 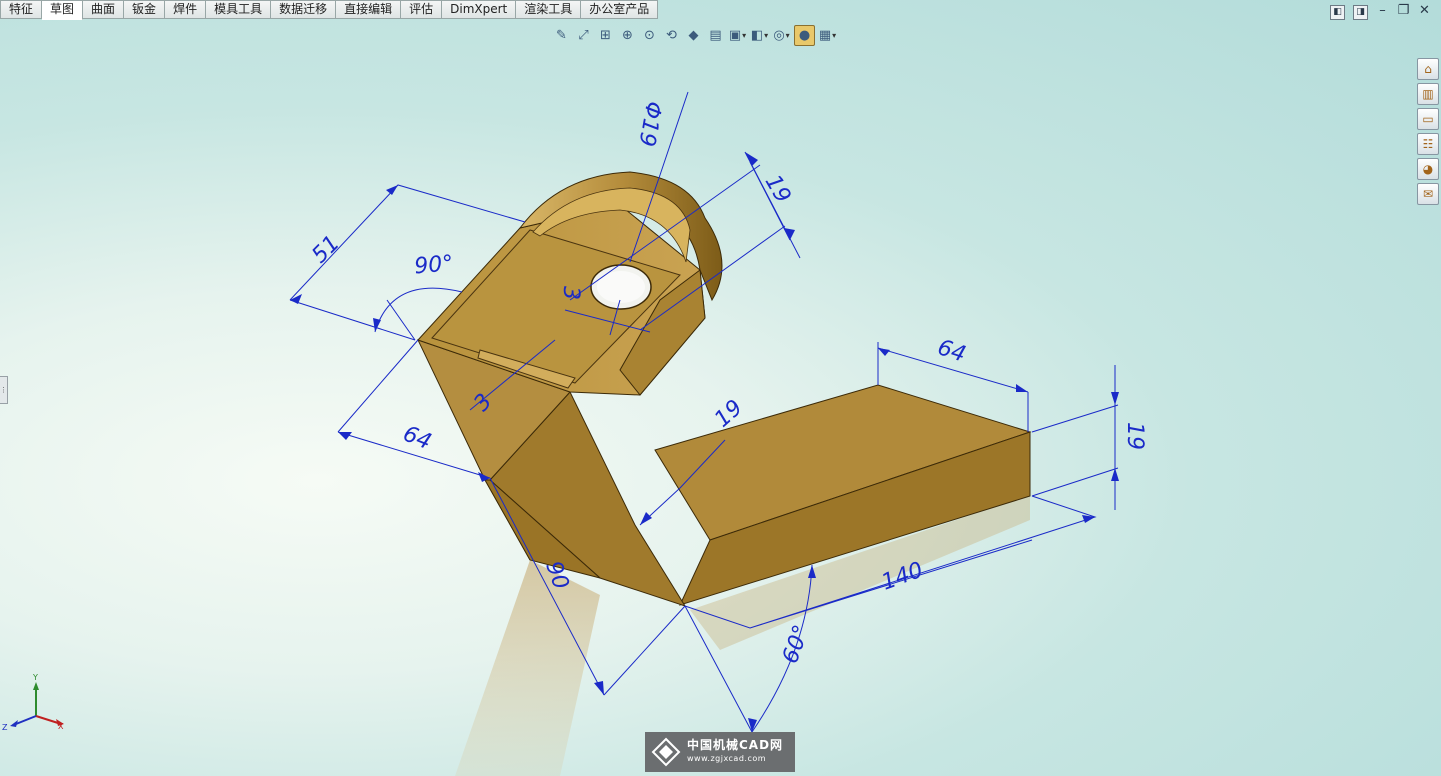 What do you see at coordinates (1360, 12) in the screenshot?
I see `tile-right-icon: ◨` at bounding box center [1360, 12].